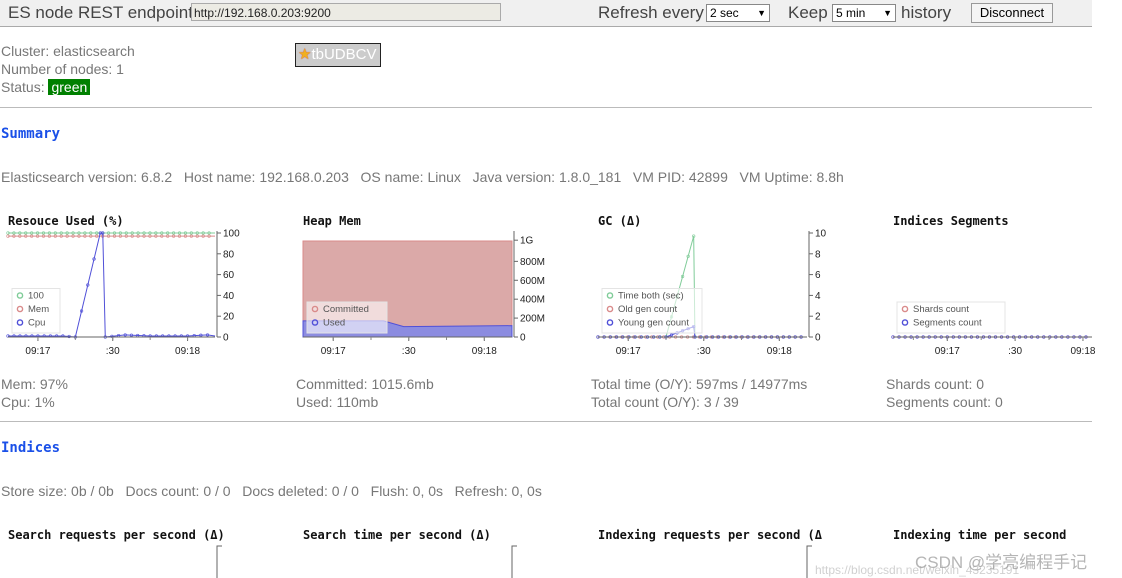  What do you see at coordinates (653, 323) in the screenshot?
I see `legend-item: Young gen count` at bounding box center [653, 323].